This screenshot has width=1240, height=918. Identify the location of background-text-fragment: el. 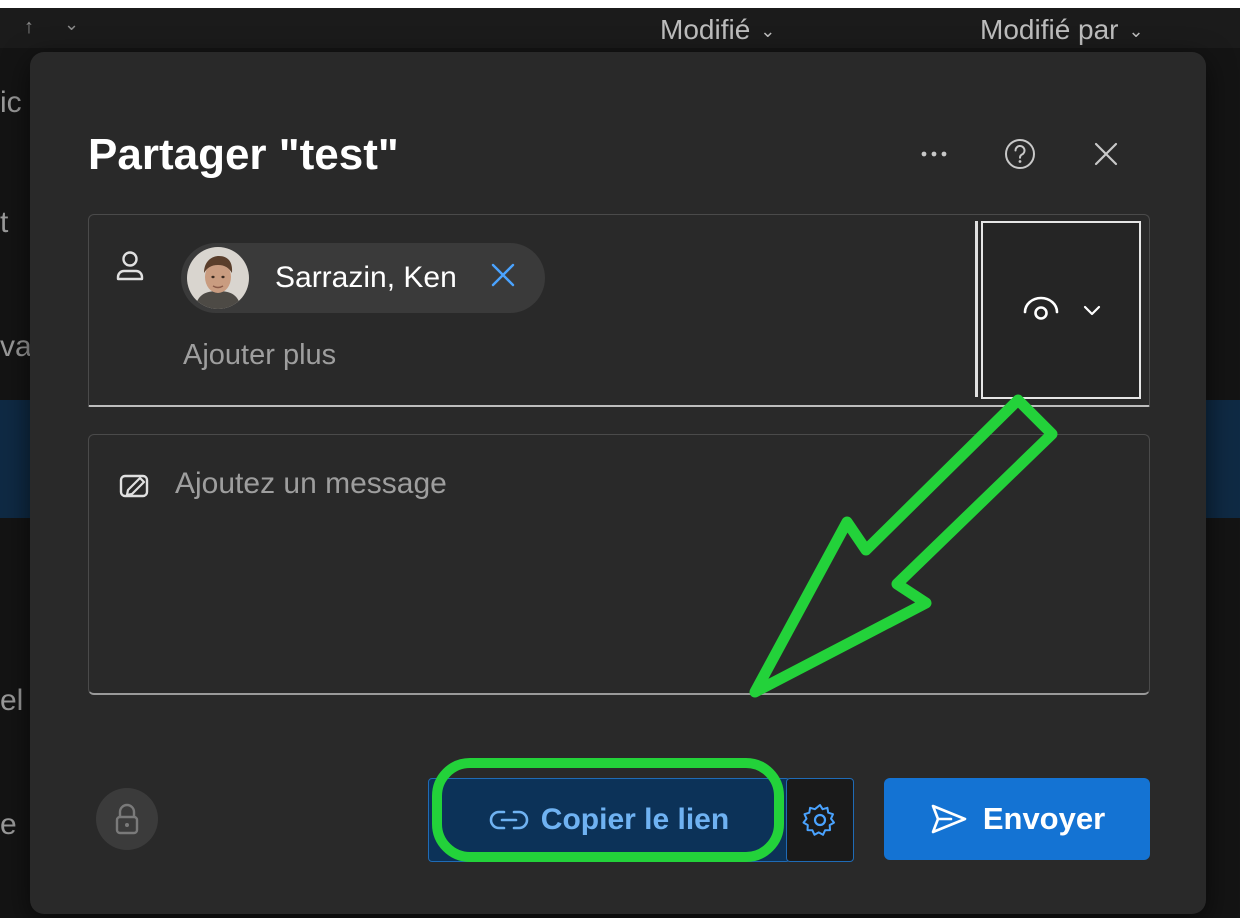
(12, 700).